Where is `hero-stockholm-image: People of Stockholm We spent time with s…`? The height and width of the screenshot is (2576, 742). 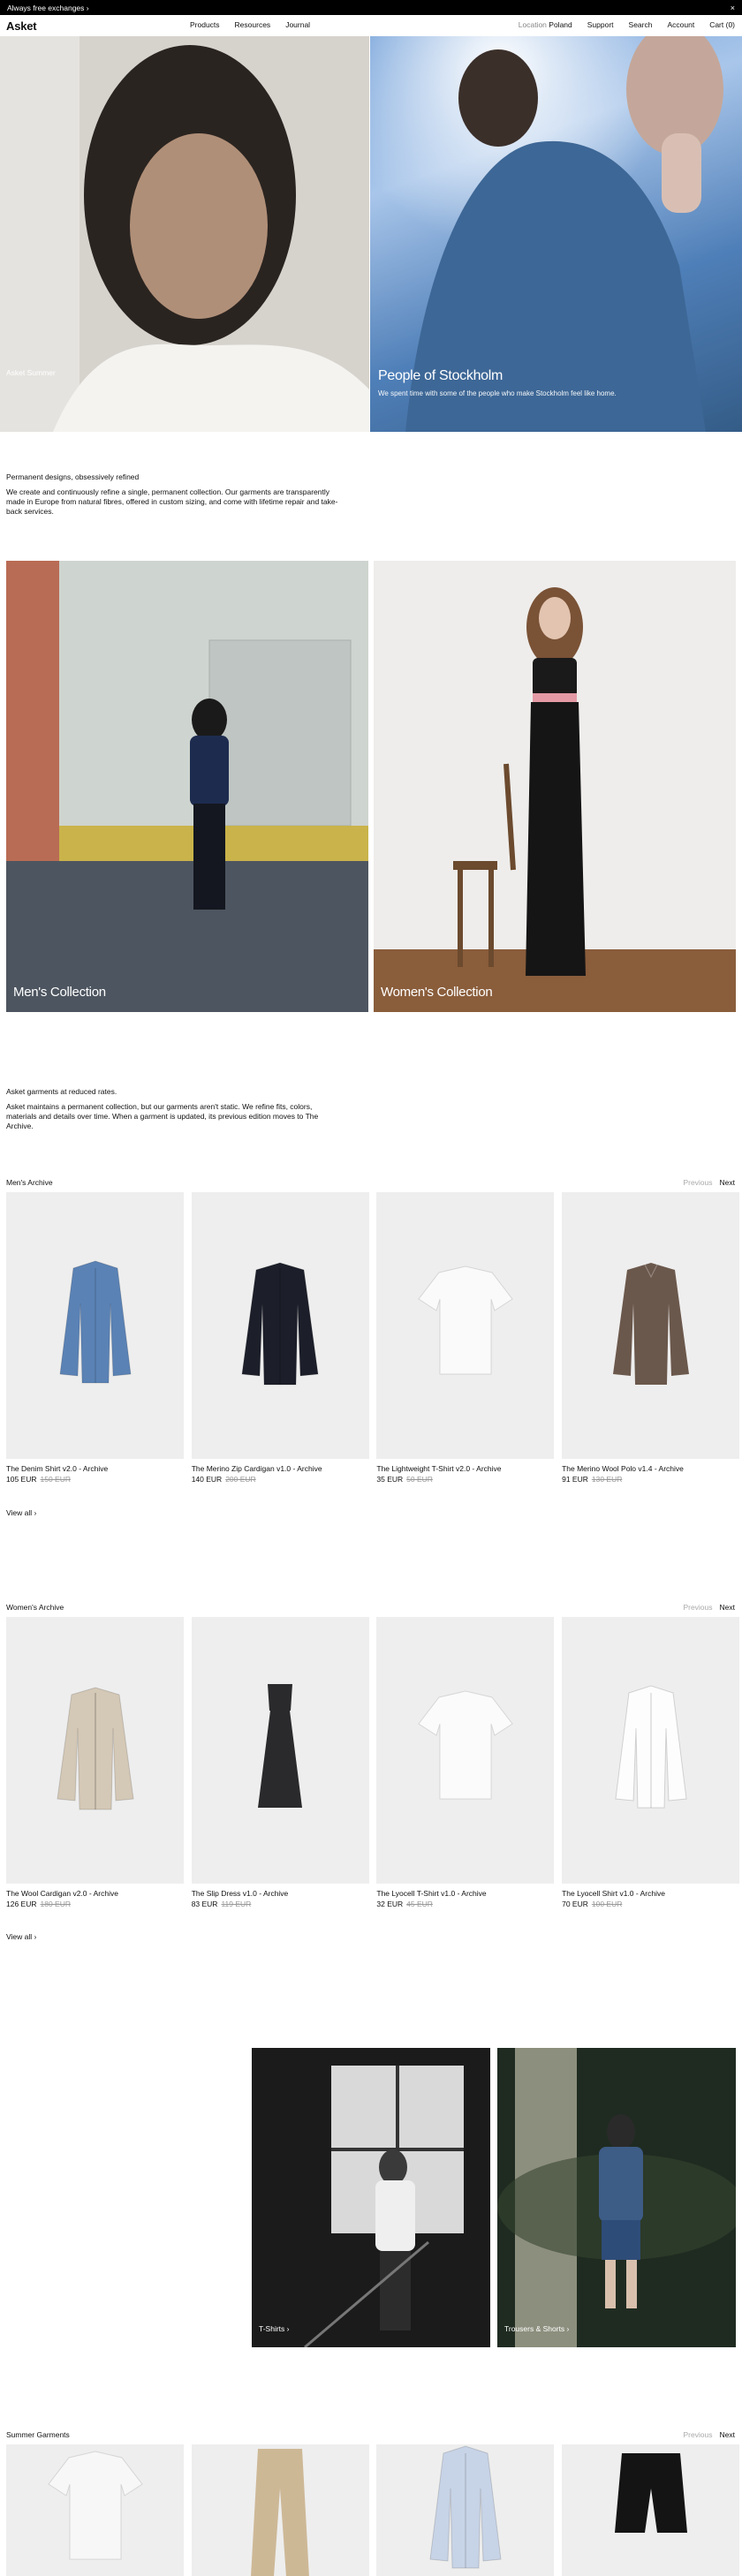
hero-stockholm-image: People of Stockholm We spent time with s… is located at coordinates (556, 234).